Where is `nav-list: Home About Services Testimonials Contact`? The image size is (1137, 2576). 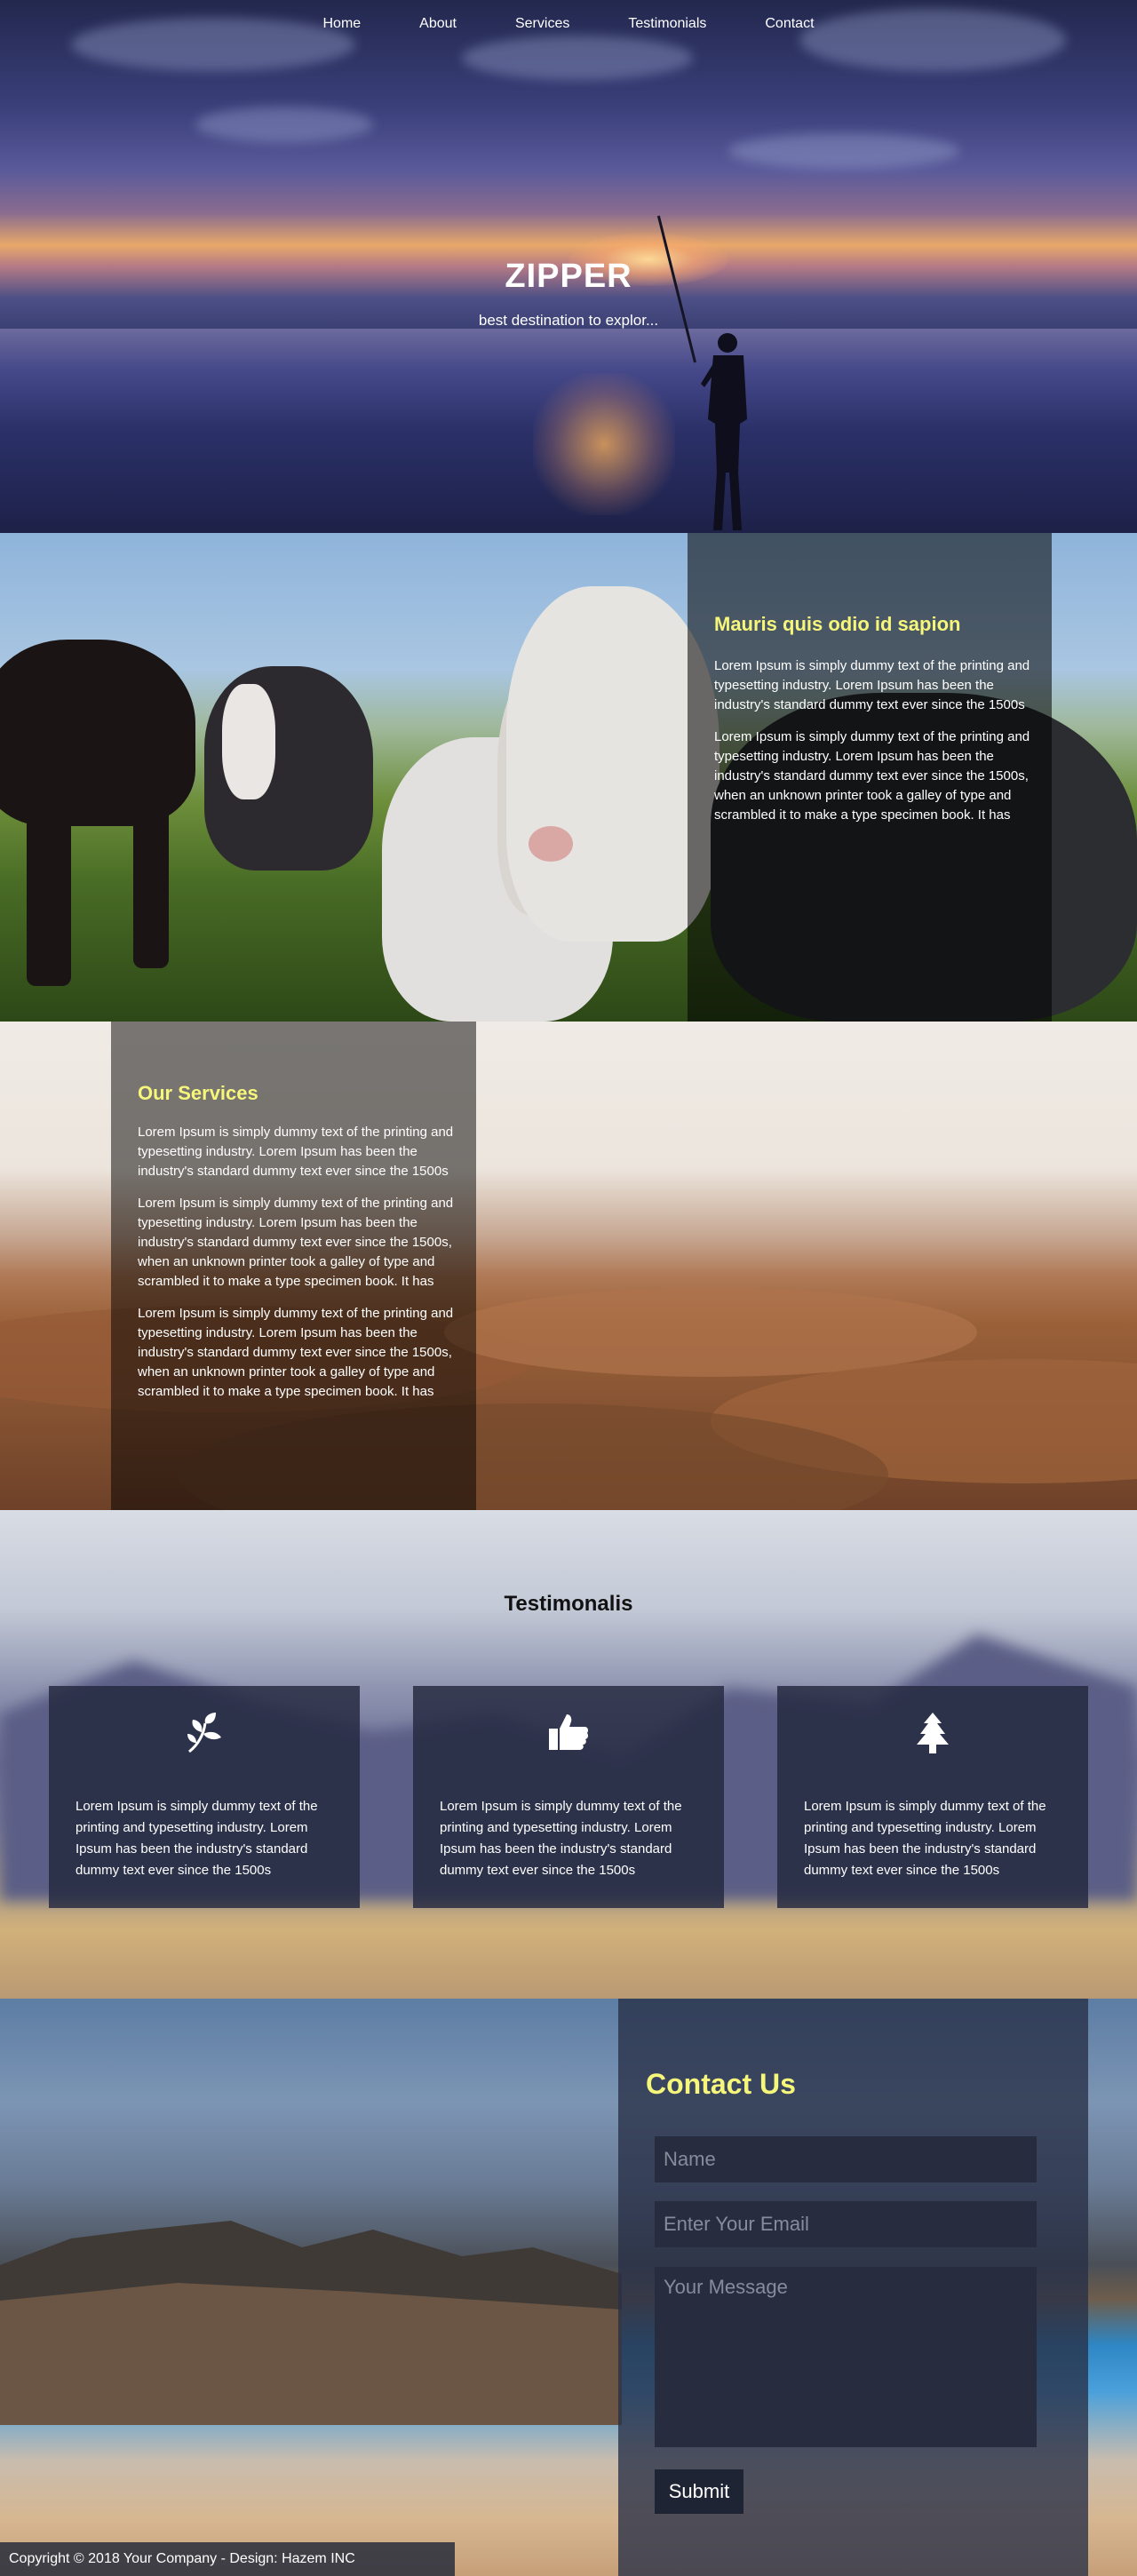
nav-list: Home About Services Testimonials Contact is located at coordinates (568, 33).